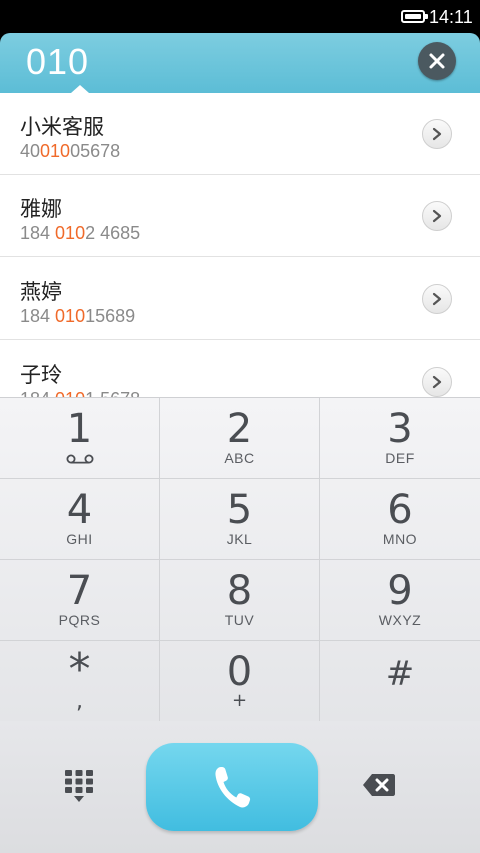  I want to click on contact-row: 燕婷 184 01015689, so click(240, 299).